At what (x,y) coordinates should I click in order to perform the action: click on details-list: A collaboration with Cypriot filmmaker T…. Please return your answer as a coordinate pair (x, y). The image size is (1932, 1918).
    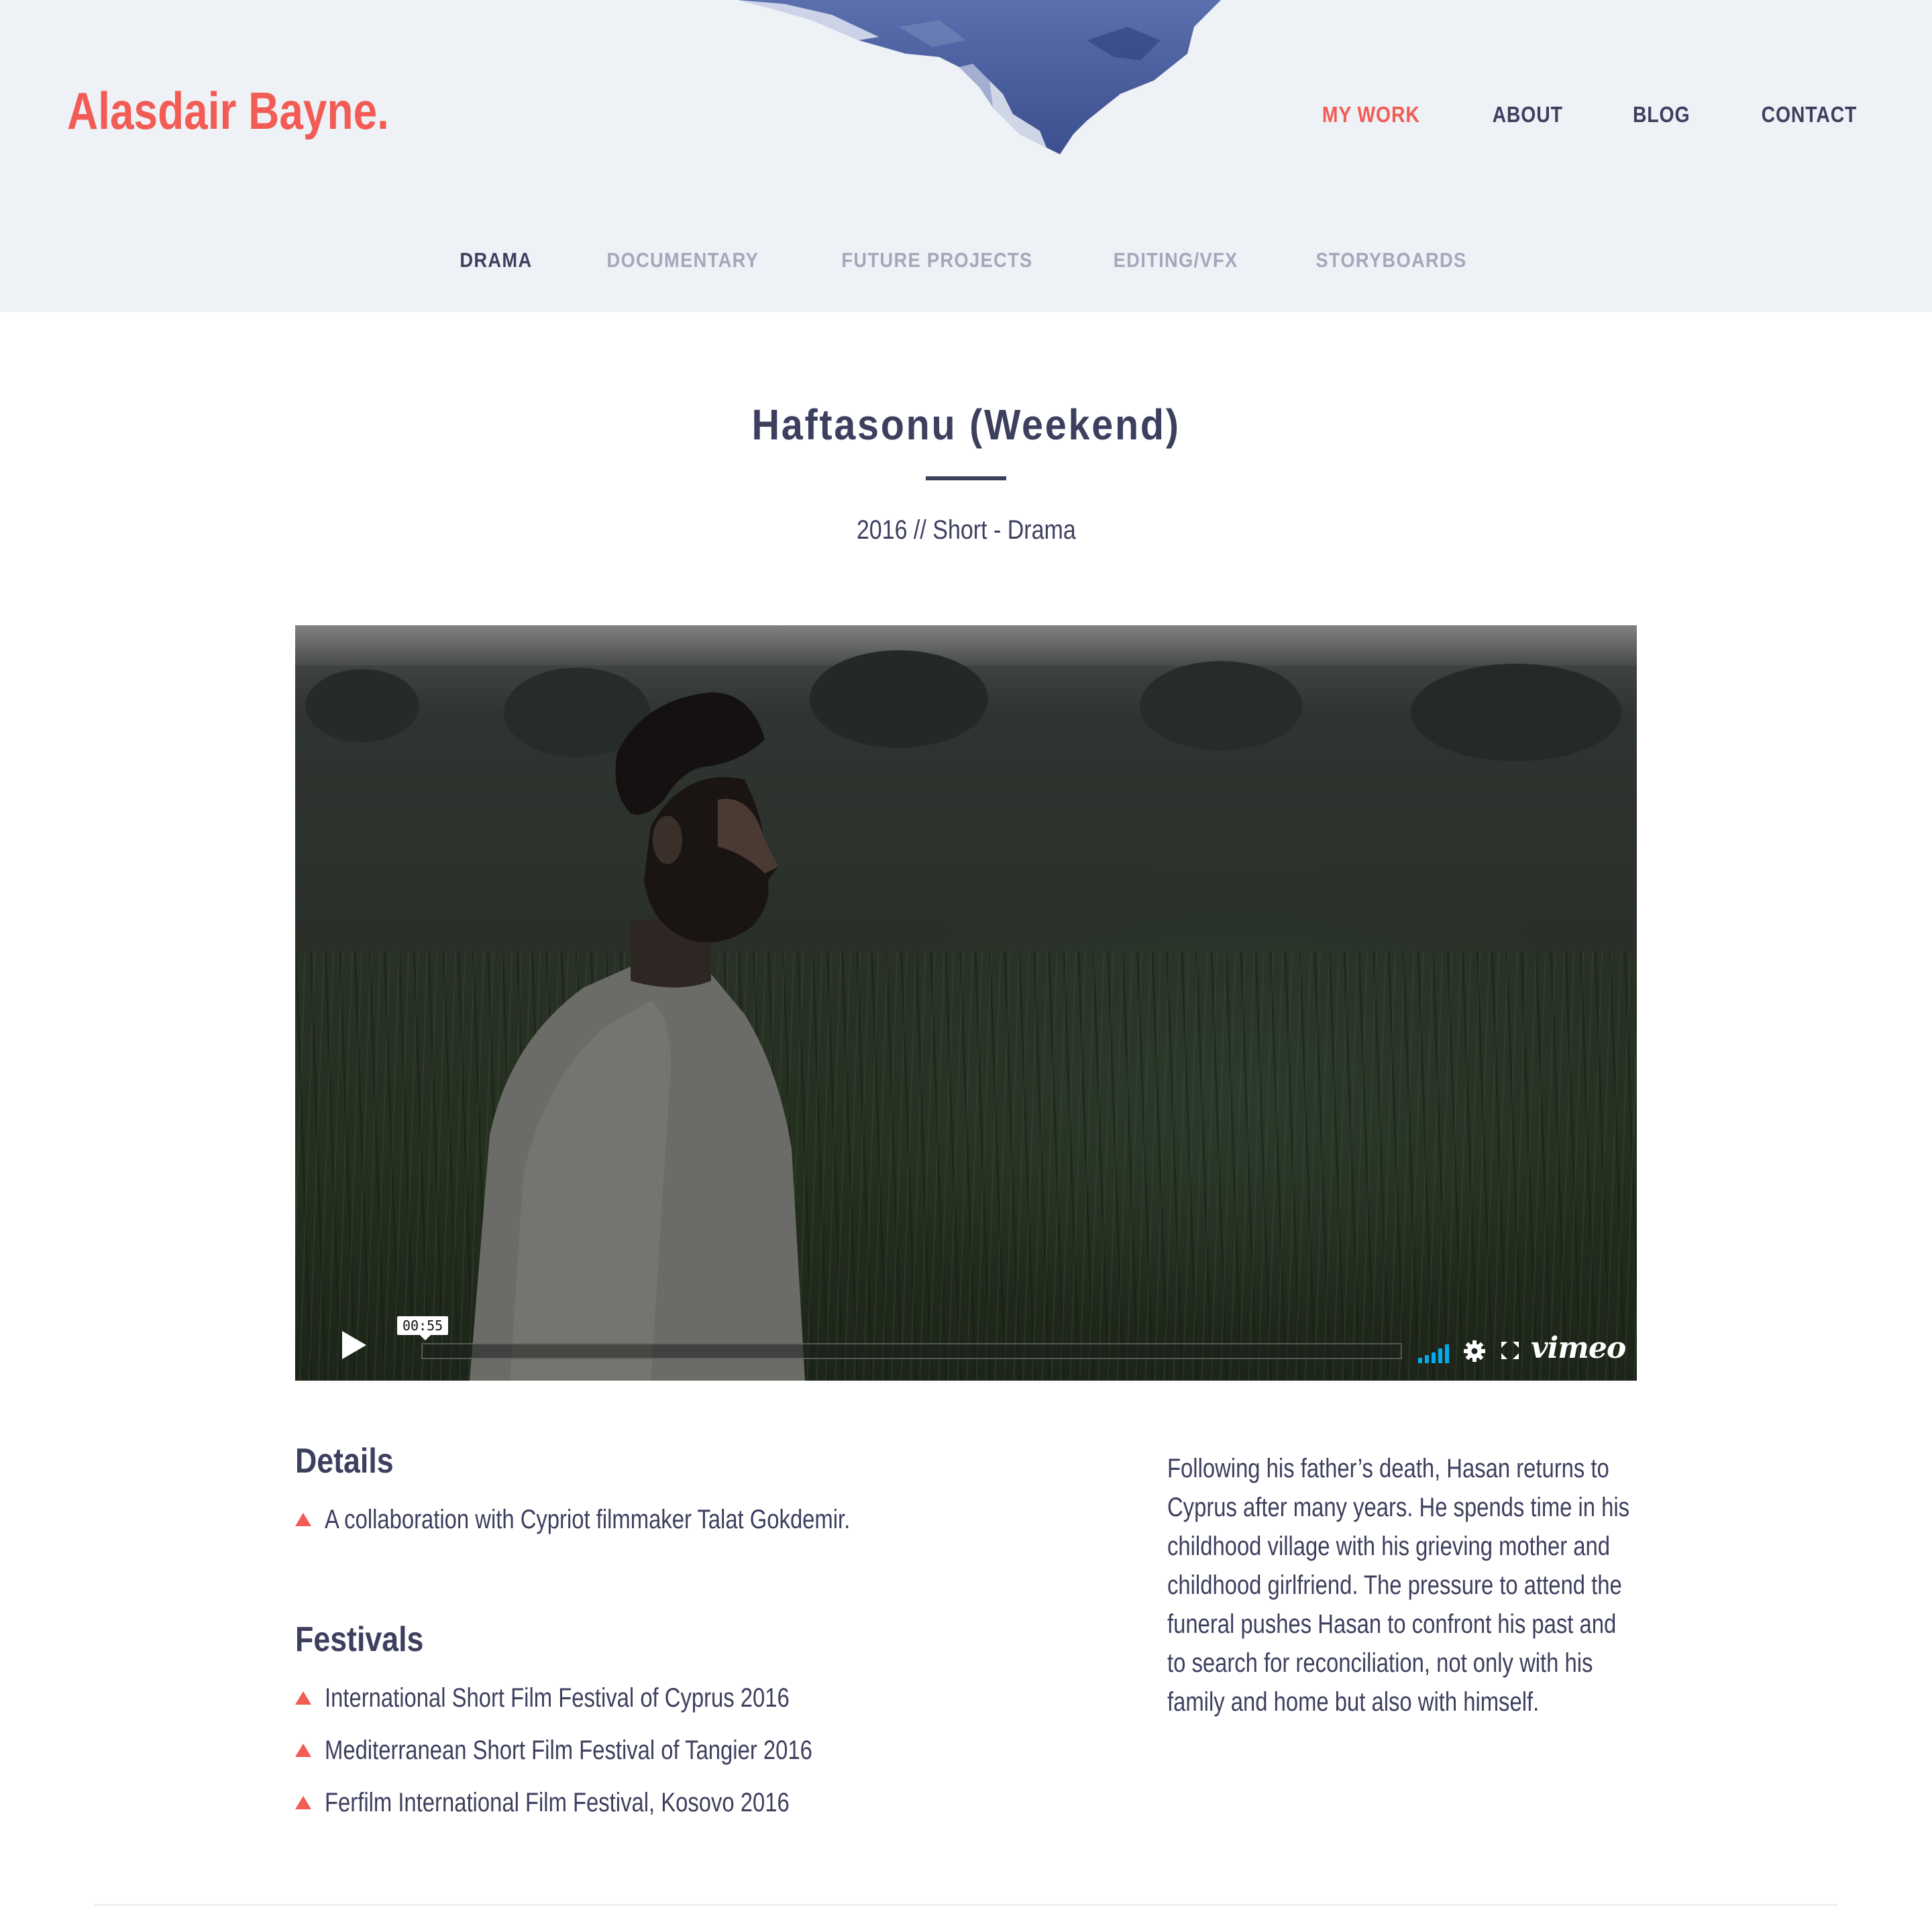
    Looking at the image, I should click on (664, 1519).